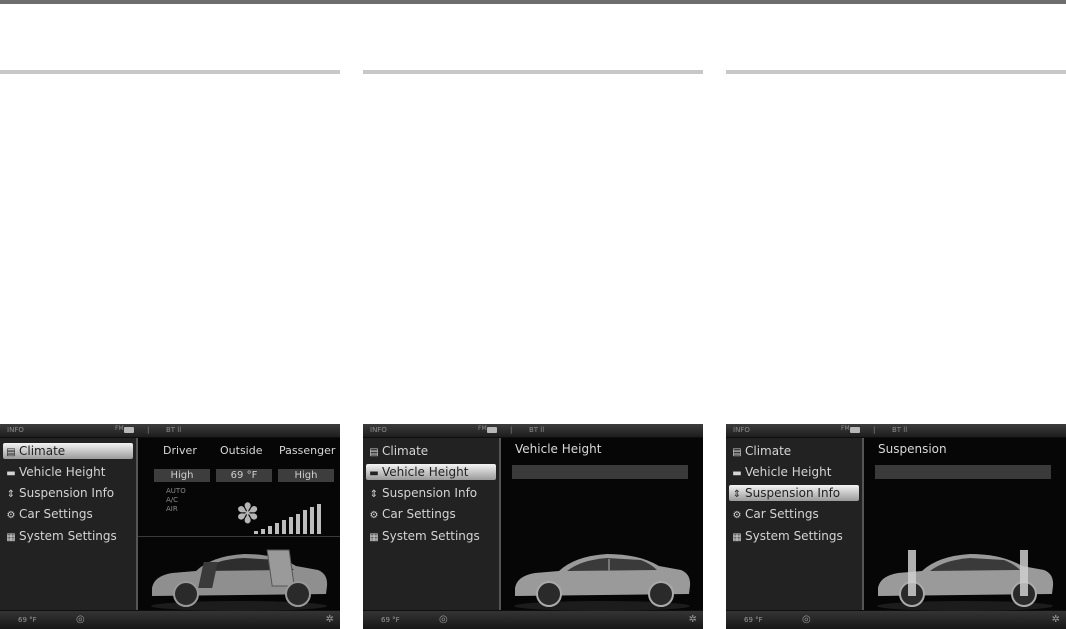  Describe the element at coordinates (306, 475) in the screenshot. I see `passenger-value: High` at that location.